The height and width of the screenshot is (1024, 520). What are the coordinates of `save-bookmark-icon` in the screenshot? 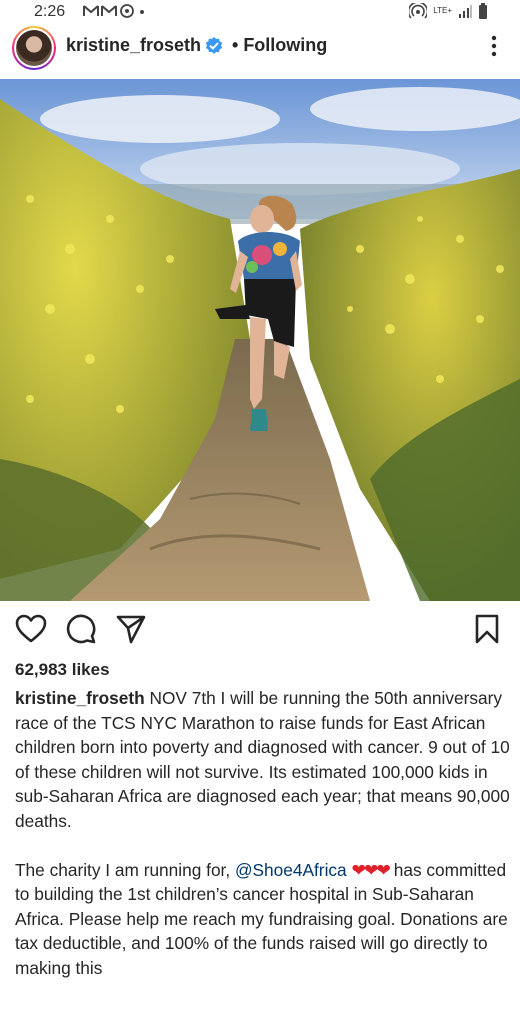 It's located at (487, 629).